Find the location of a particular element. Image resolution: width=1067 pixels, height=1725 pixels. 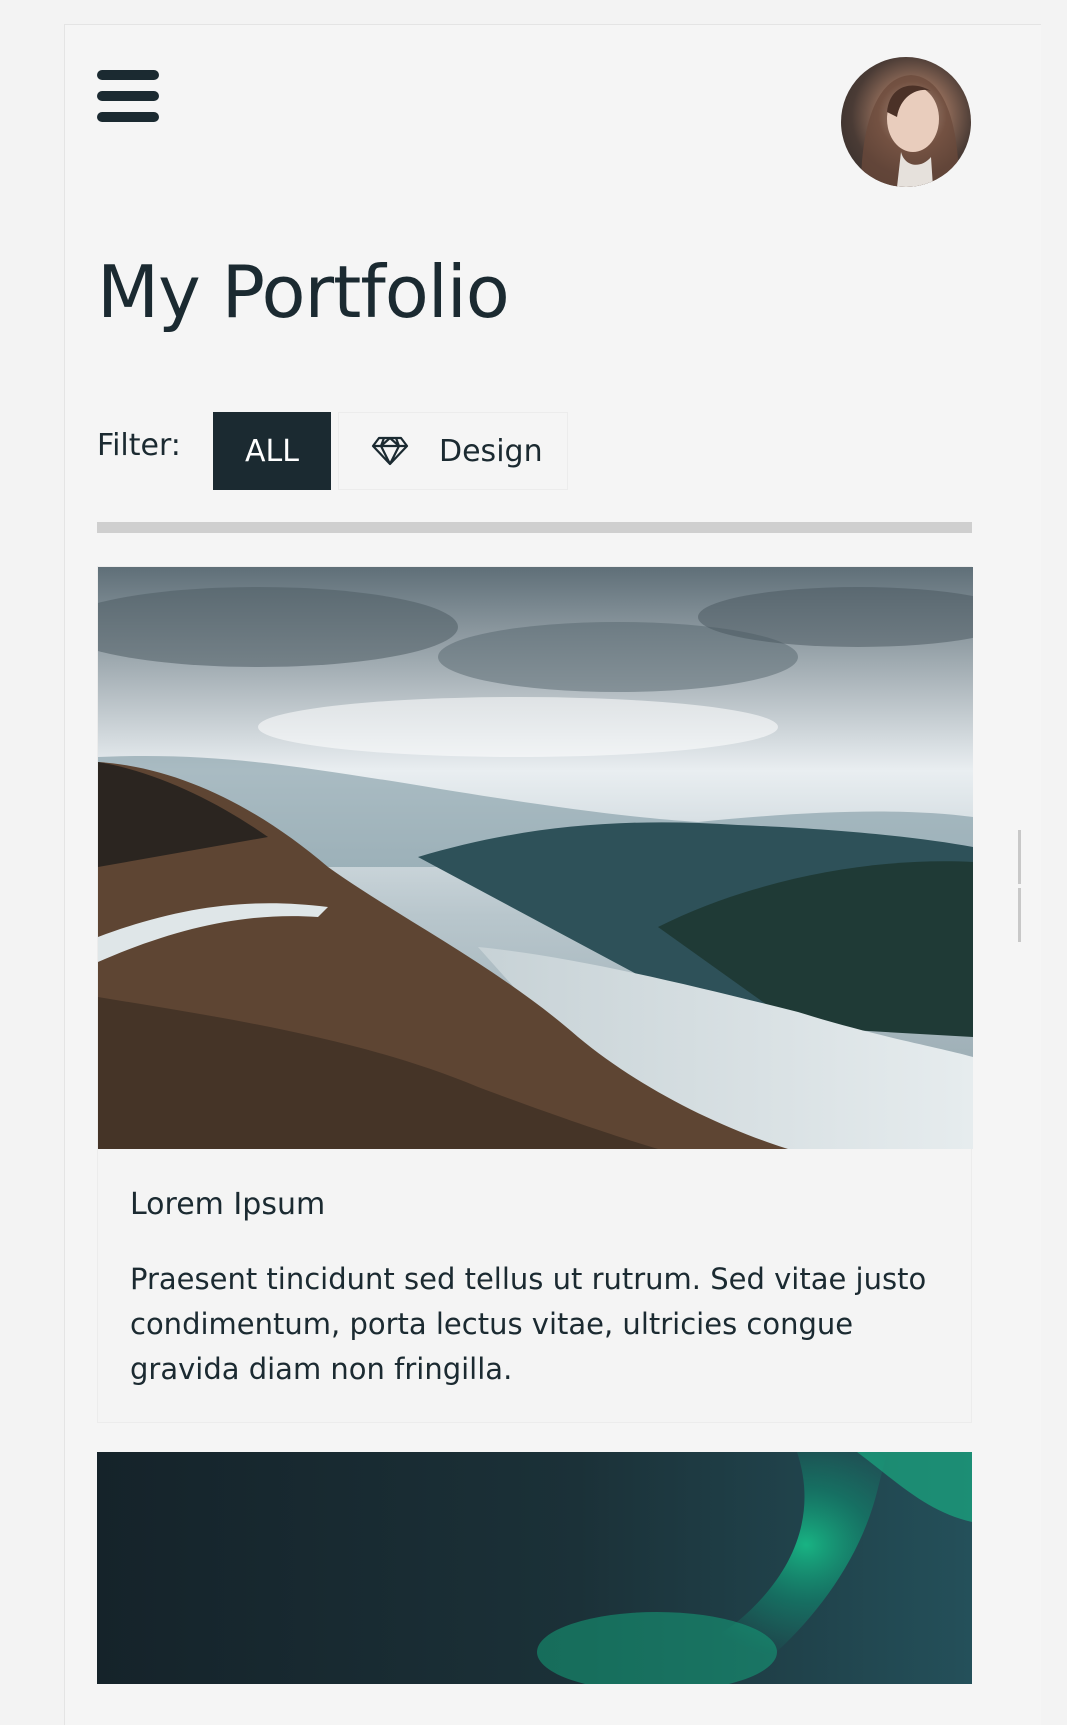

divider is located at coordinates (534, 527).